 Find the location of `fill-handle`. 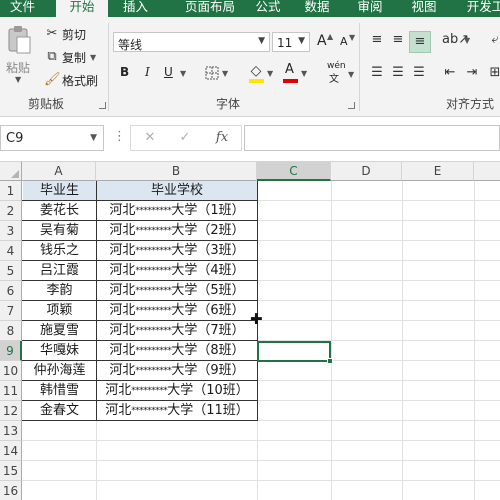

fill-handle is located at coordinates (330, 361).